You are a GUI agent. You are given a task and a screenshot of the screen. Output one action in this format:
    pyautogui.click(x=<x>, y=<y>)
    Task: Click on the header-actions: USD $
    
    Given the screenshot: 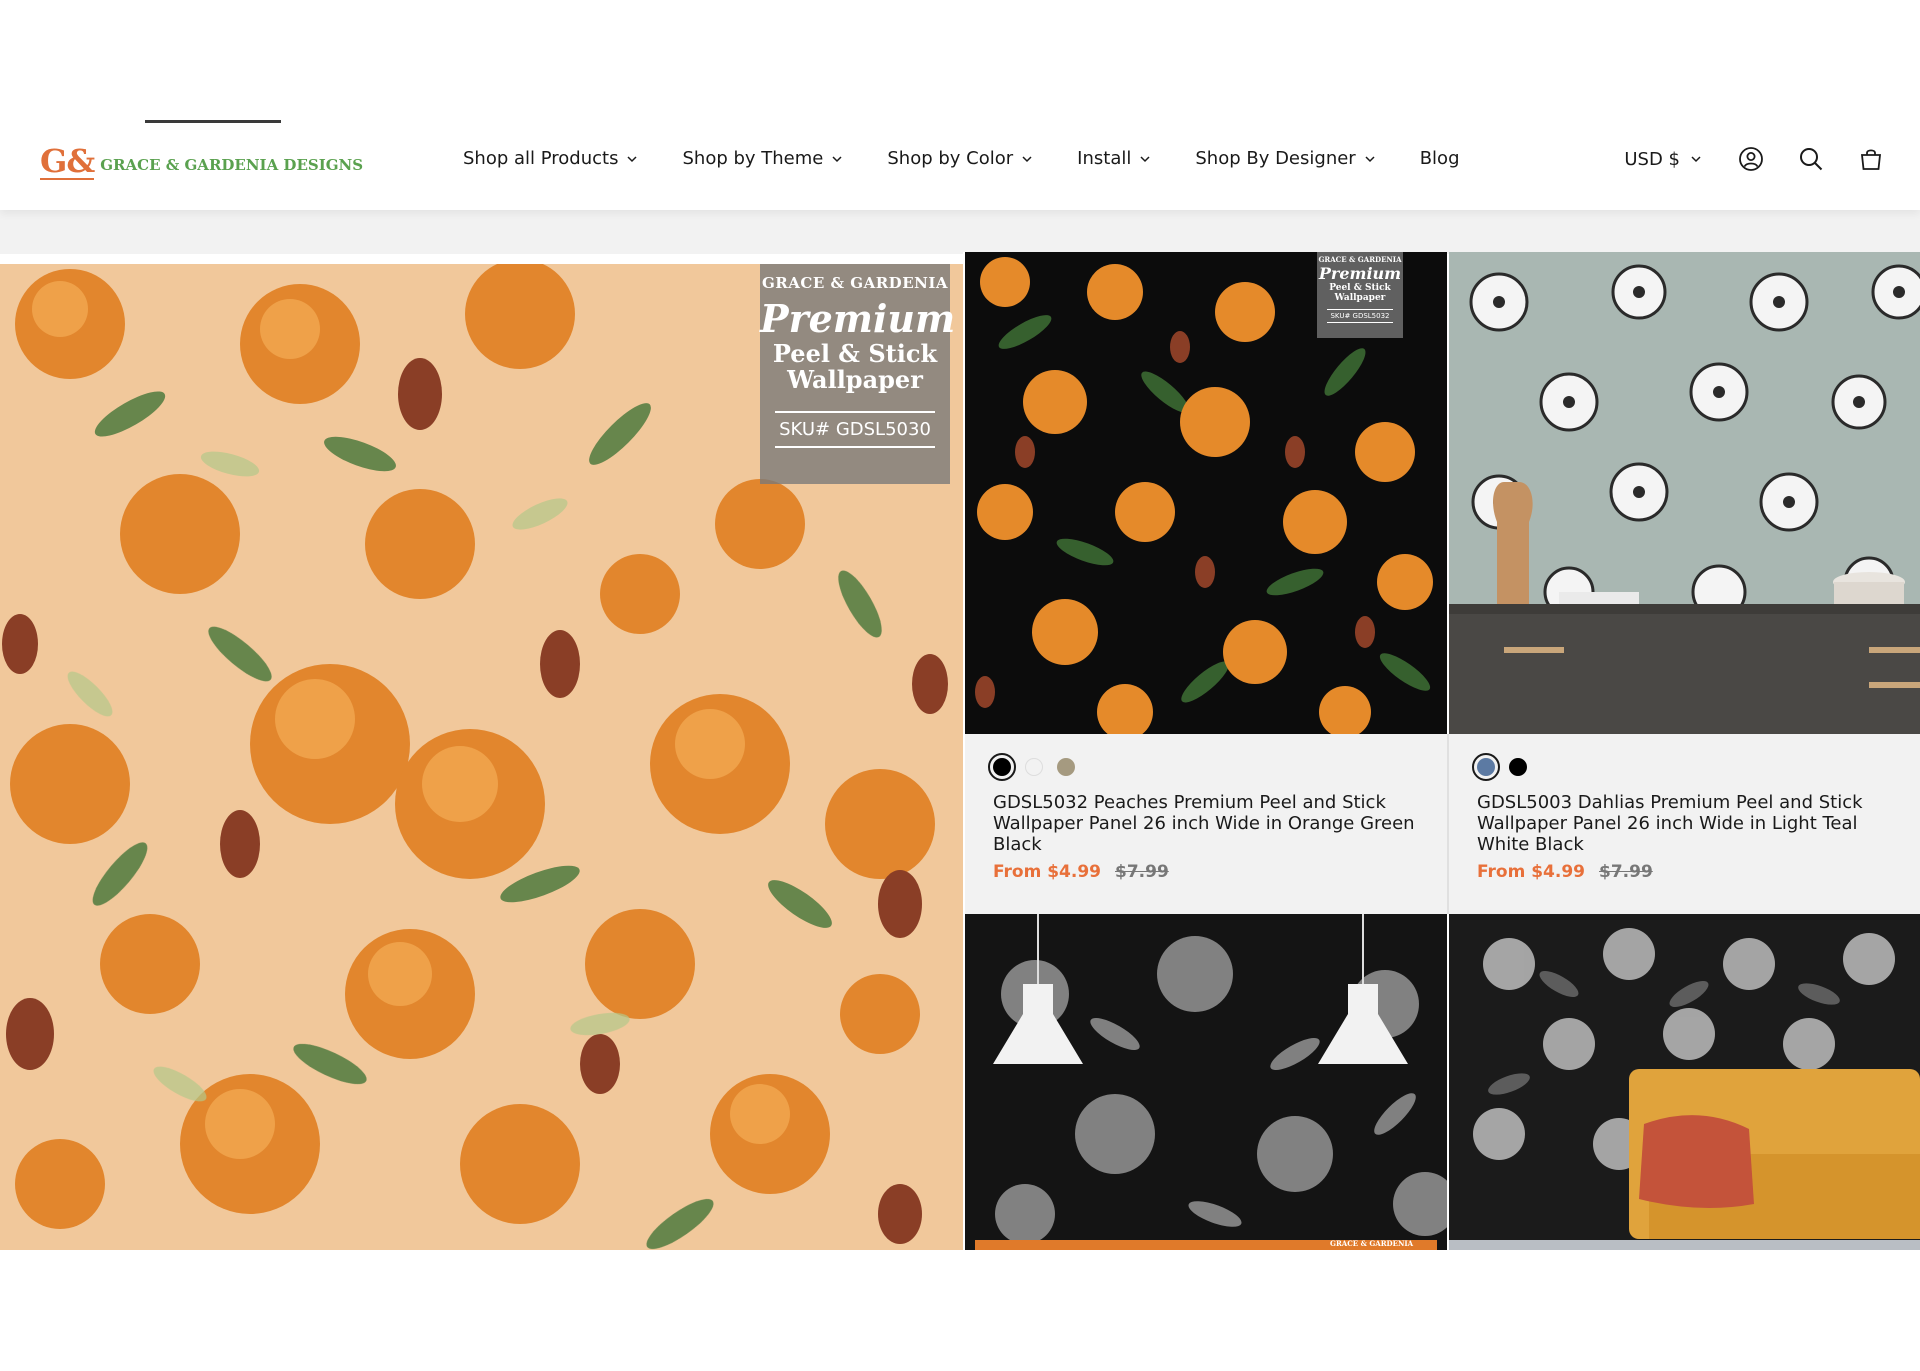 What is the action you would take?
    pyautogui.click(x=1754, y=159)
    